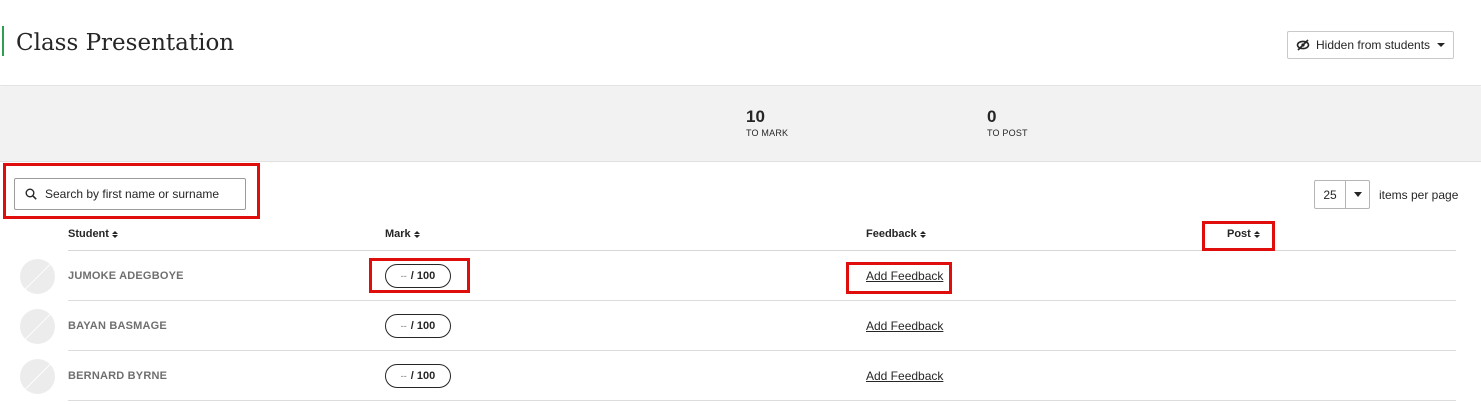  I want to click on table-row: JUMOKE ADEGBOYE -- / 100 Add Feedback, so click(740, 276).